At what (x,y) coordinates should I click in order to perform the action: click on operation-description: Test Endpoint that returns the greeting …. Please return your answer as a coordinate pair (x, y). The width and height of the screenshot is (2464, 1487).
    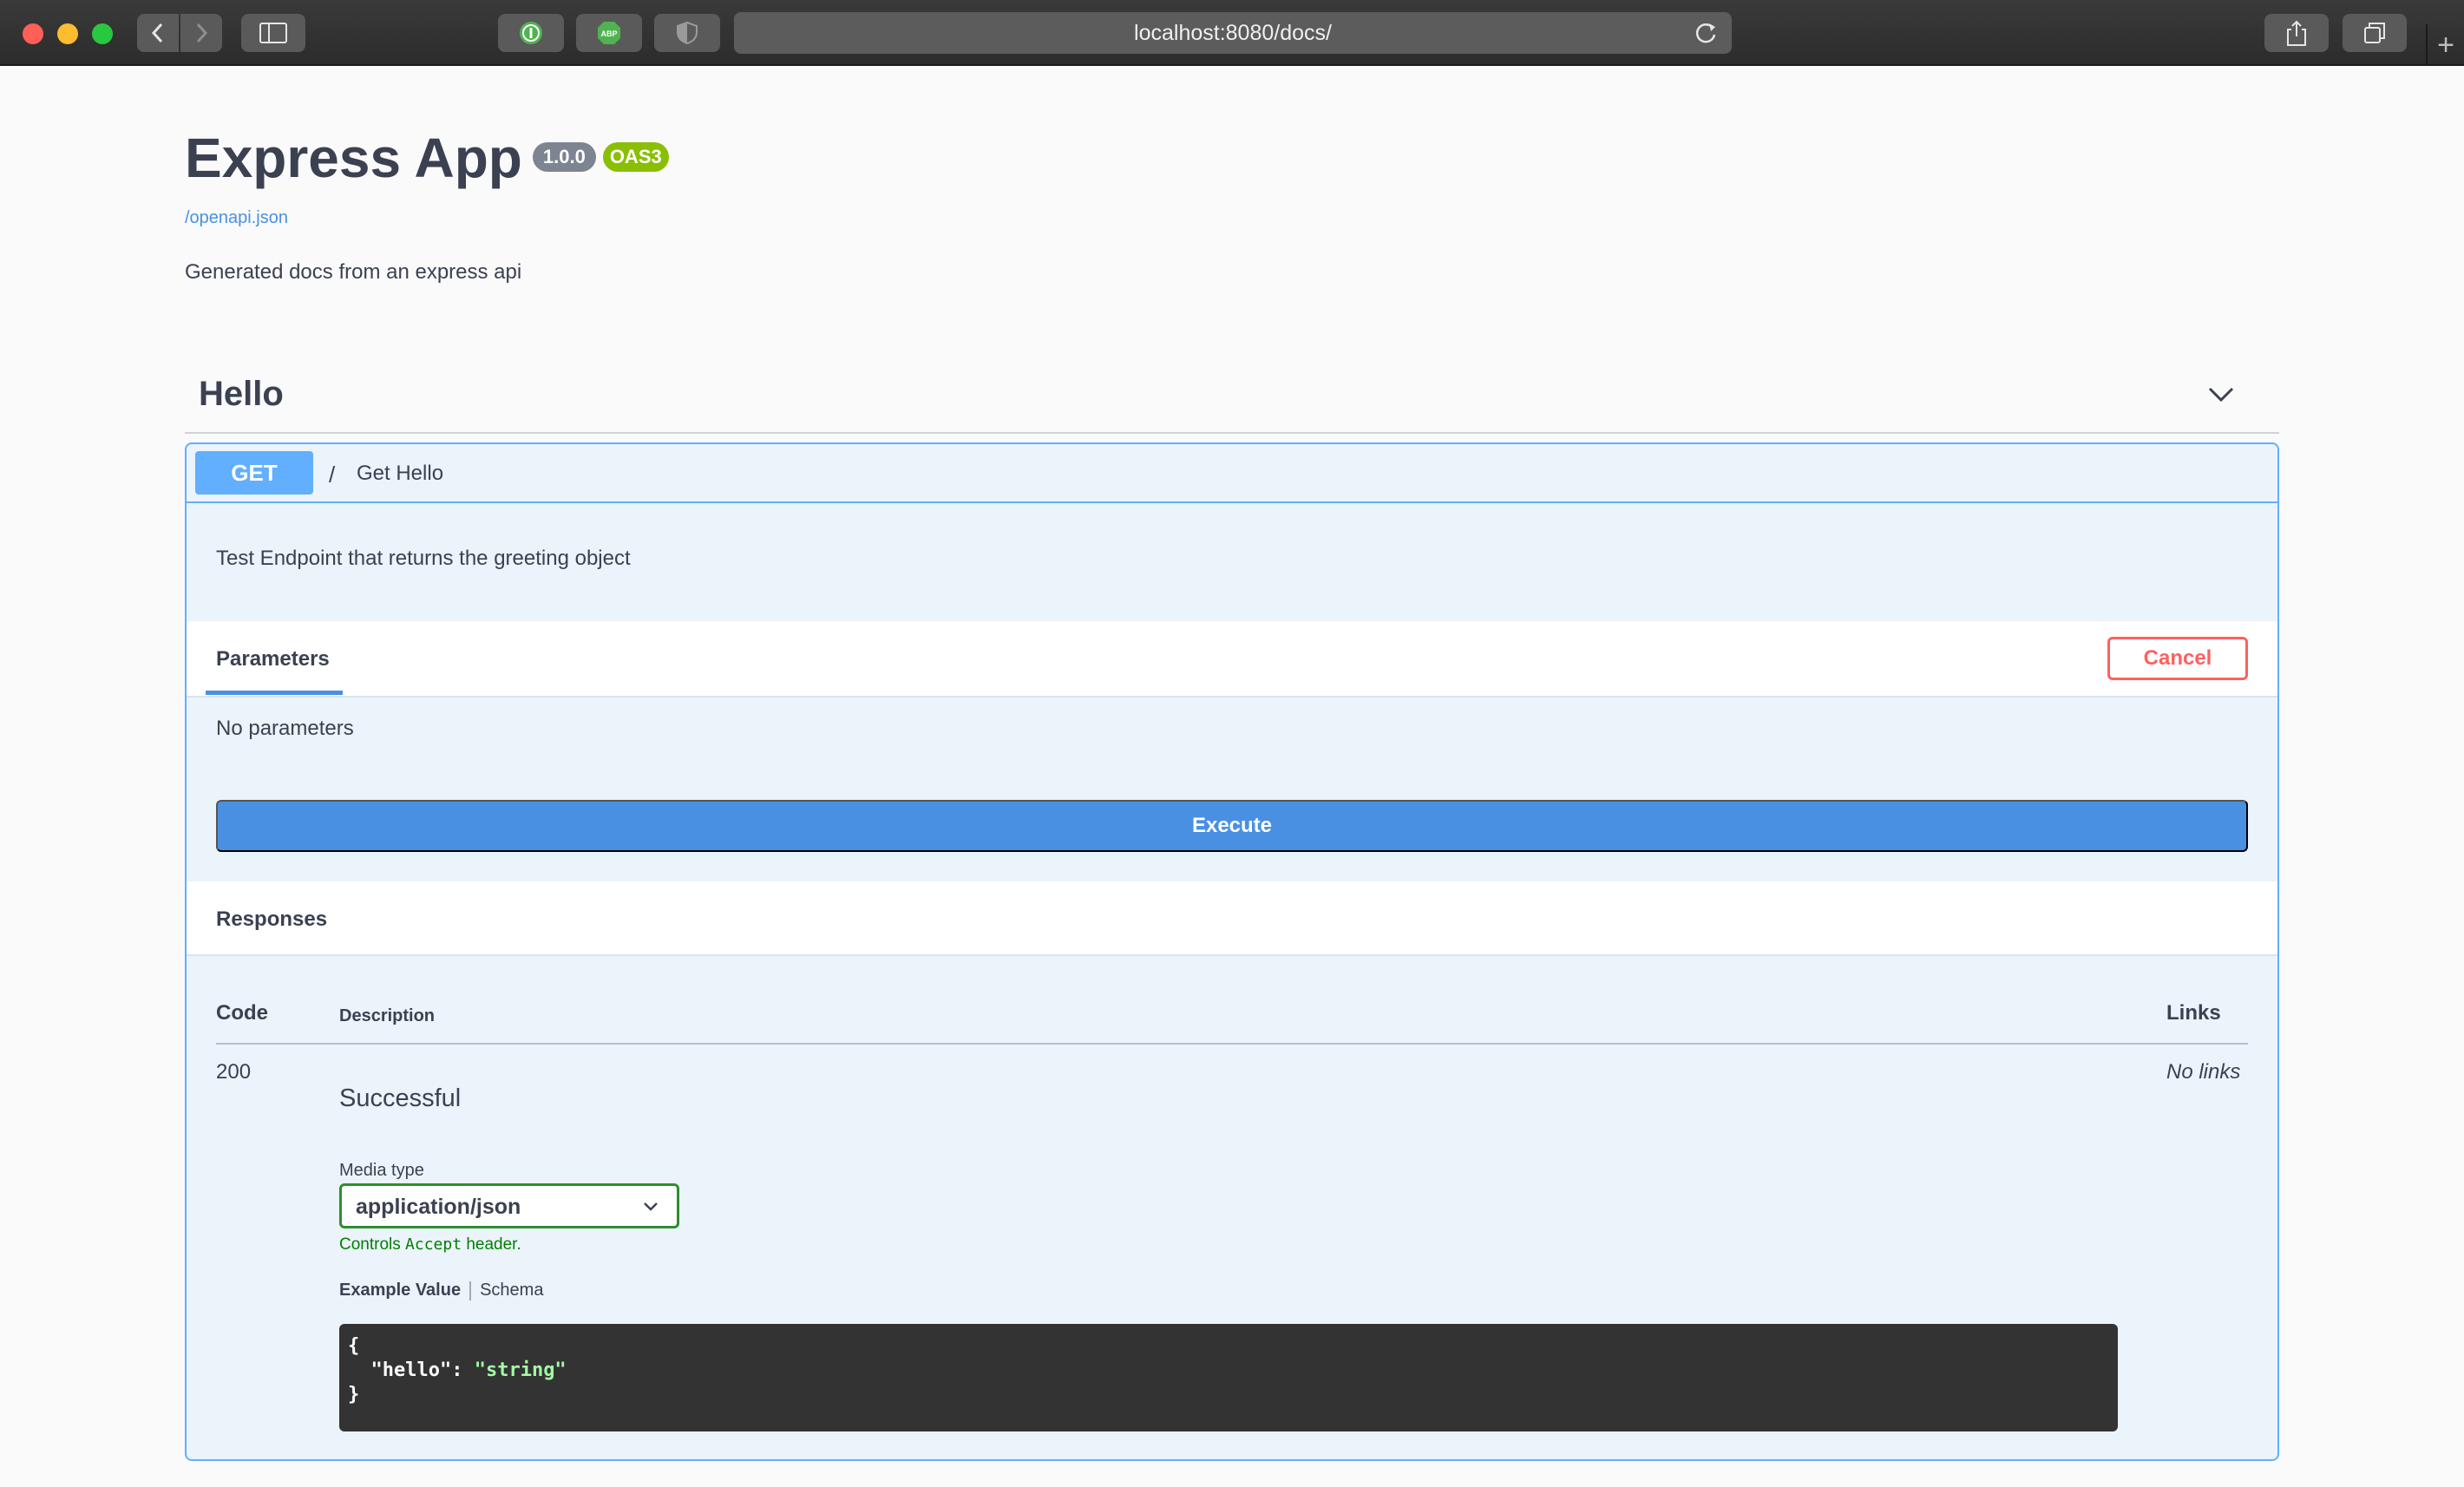
    Looking at the image, I should click on (423, 558).